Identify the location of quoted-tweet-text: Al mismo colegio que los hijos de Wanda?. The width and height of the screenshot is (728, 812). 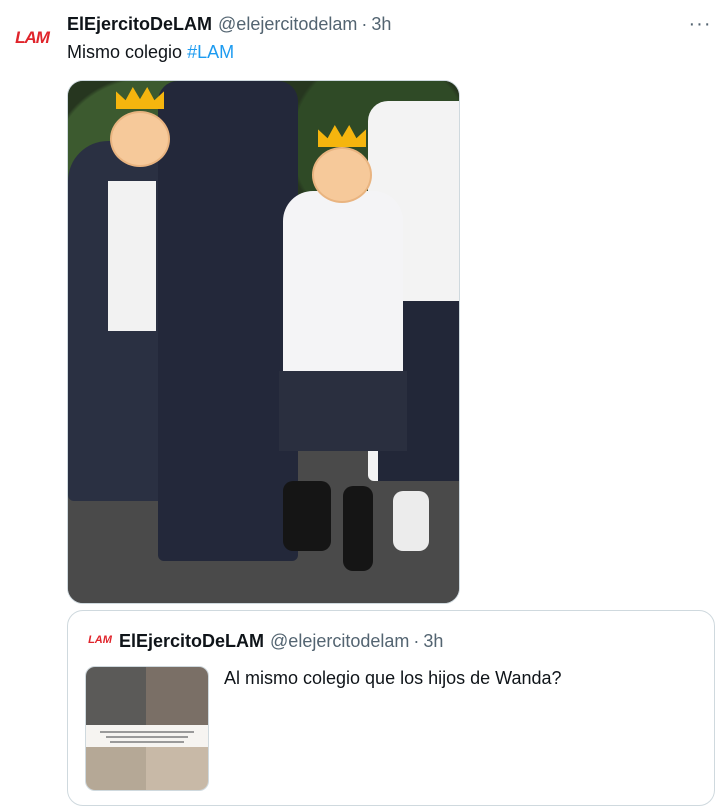
(393, 678).